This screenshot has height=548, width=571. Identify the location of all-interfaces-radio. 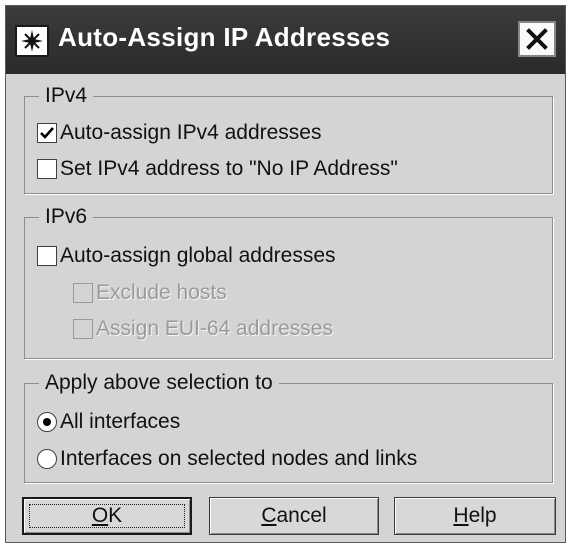
(47, 422).